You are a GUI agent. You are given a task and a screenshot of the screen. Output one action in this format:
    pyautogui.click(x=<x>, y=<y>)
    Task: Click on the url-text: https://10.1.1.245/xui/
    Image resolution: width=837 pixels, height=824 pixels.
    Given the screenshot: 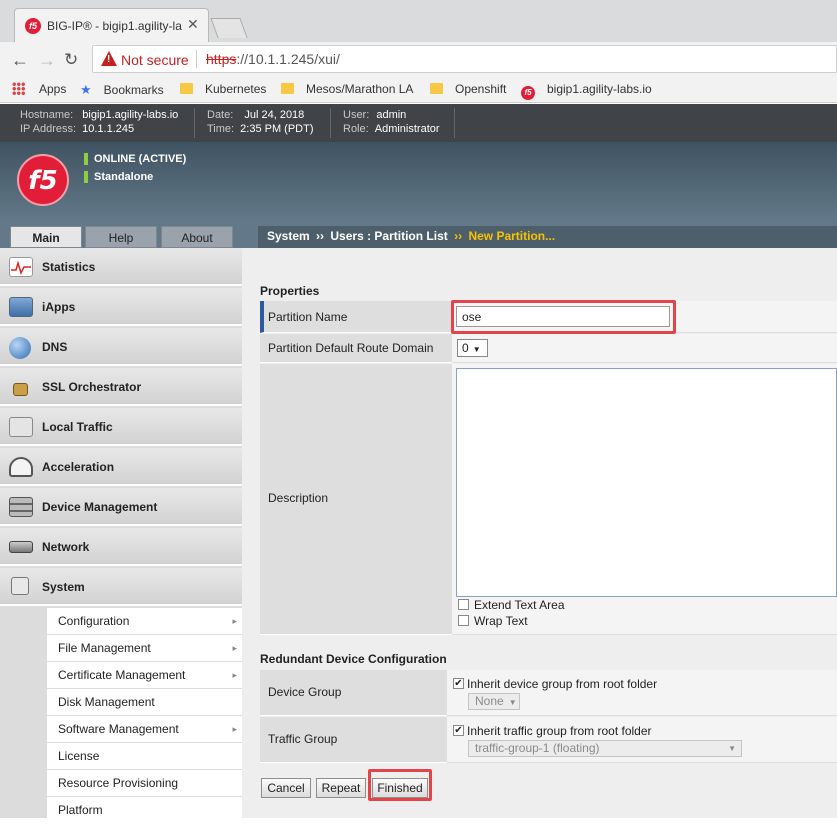 What is the action you would take?
    pyautogui.click(x=273, y=59)
    